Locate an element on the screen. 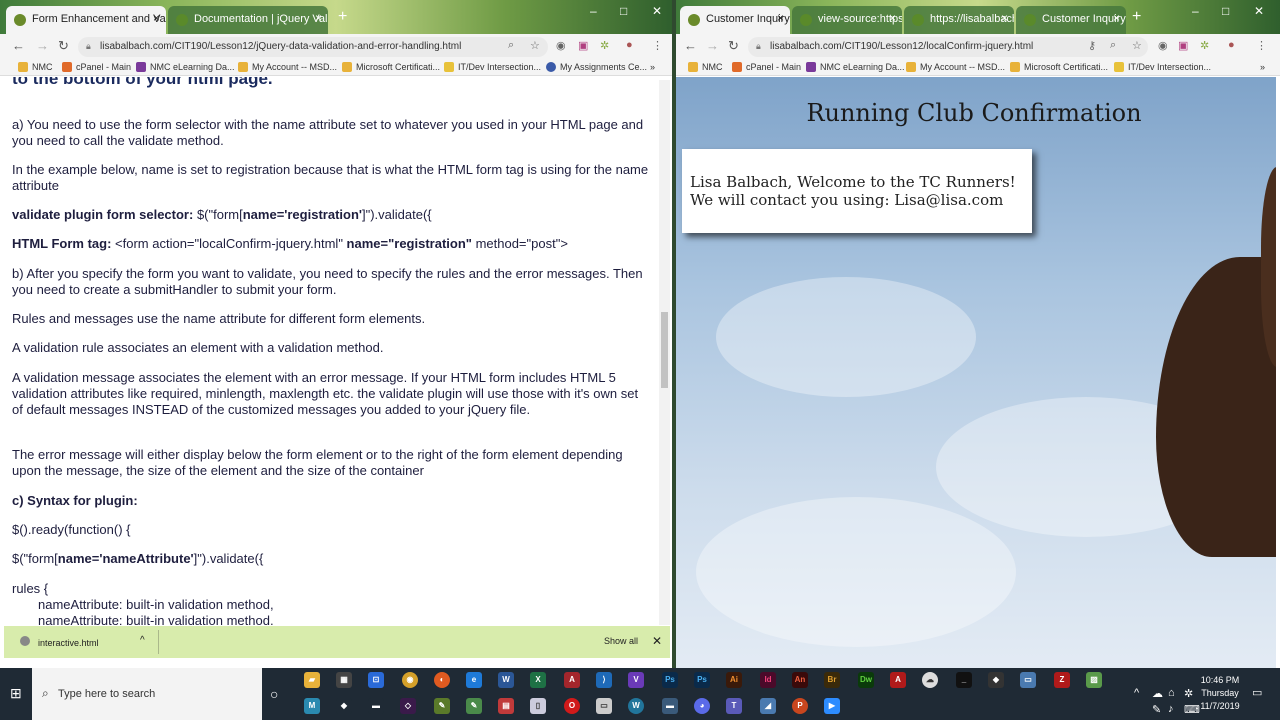 The image size is (1280, 720). app-icon: M is located at coordinates (312, 706).